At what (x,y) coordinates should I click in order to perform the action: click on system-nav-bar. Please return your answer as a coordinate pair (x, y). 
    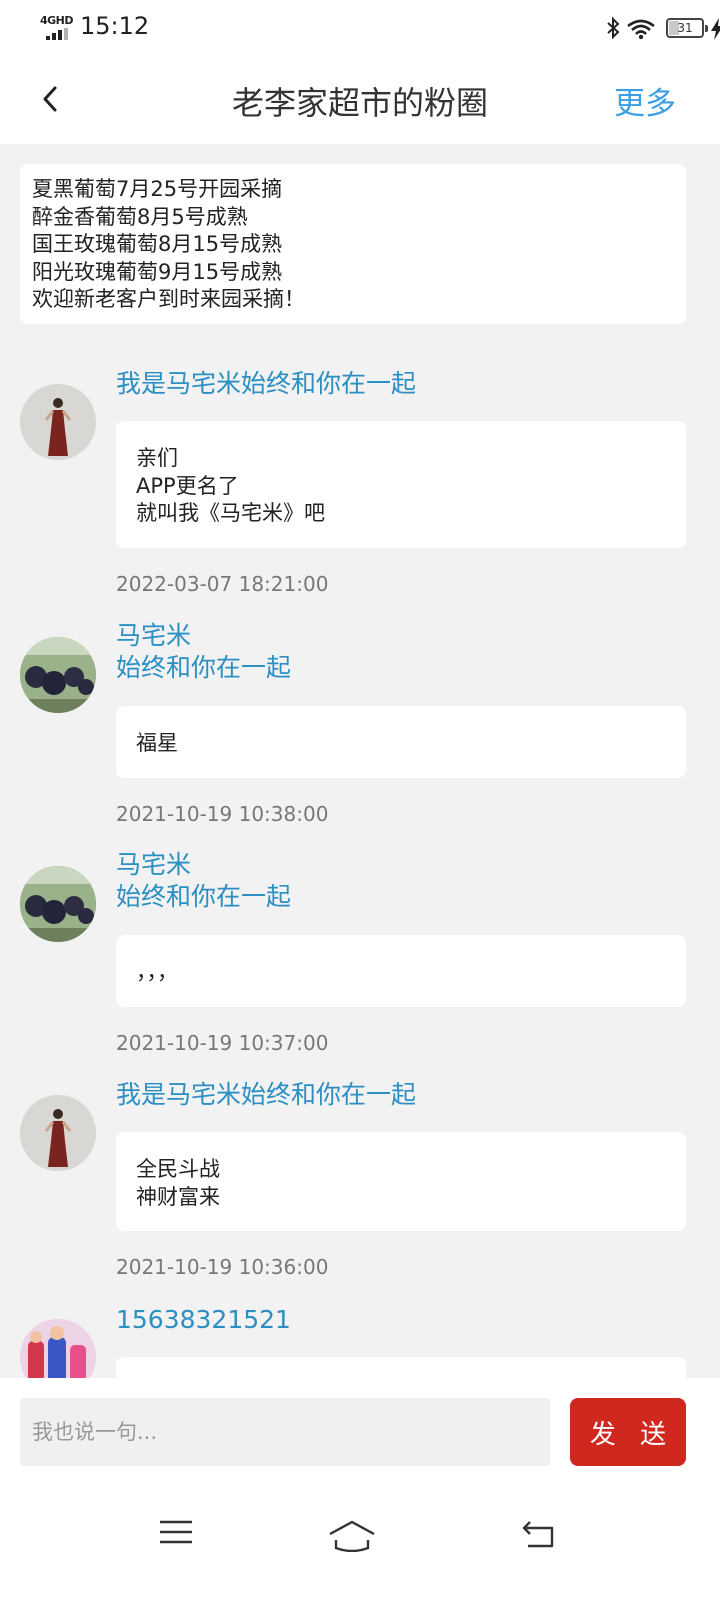
    Looking at the image, I should click on (360, 1544).